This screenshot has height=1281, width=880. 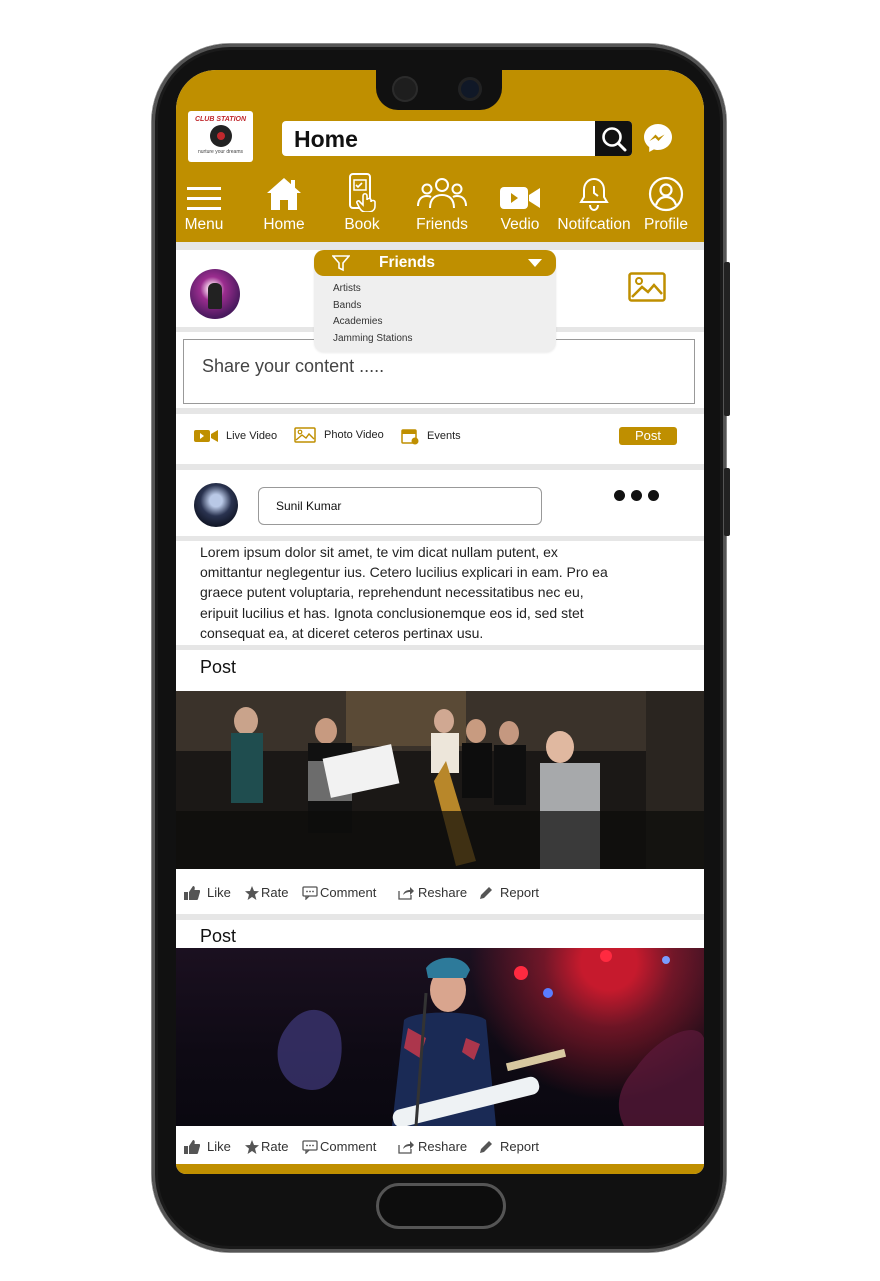 What do you see at coordinates (444, 436) in the screenshot?
I see `events-label: Events` at bounding box center [444, 436].